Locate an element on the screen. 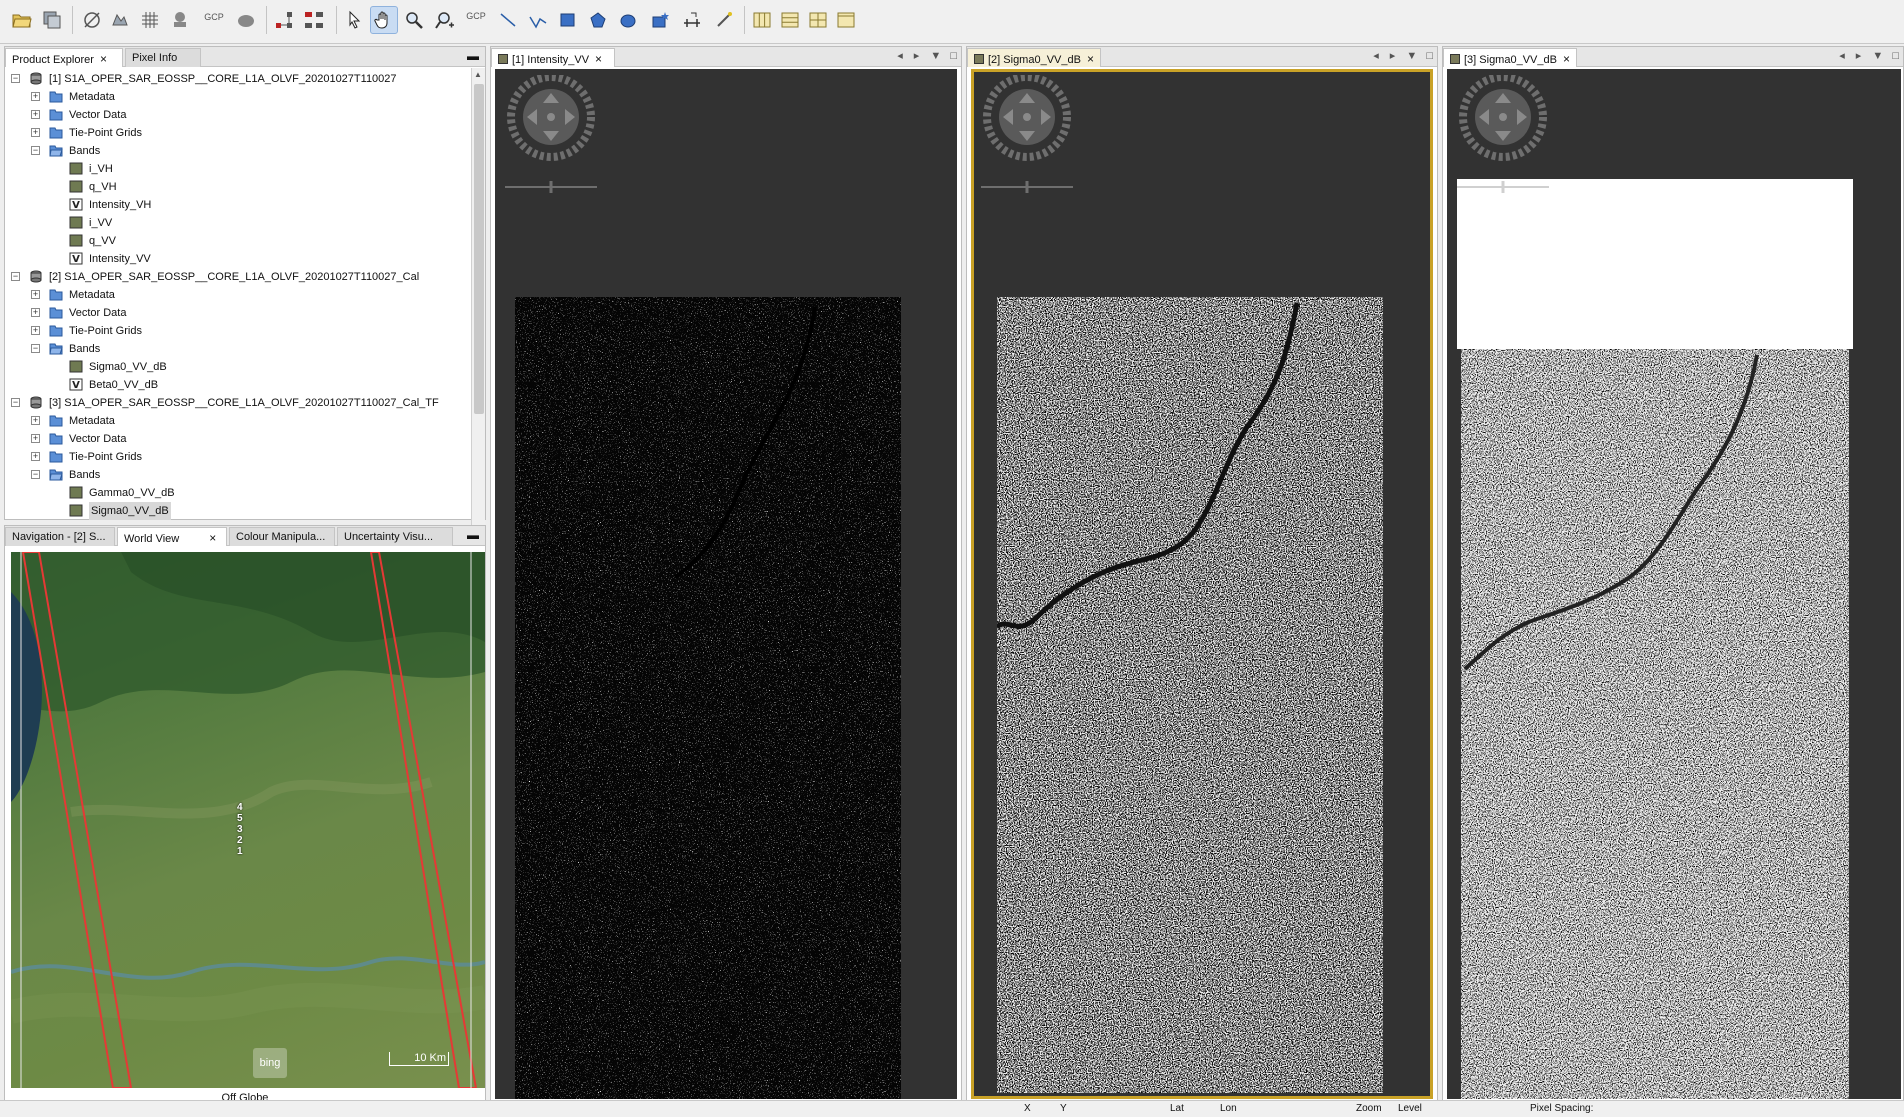 The width and height of the screenshot is (1904, 1117). tree-band-node: q_VV is located at coordinates (238, 241).